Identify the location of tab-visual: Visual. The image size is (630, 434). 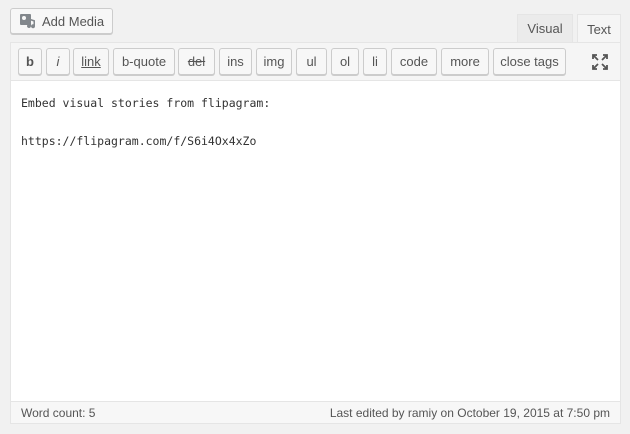
(545, 28).